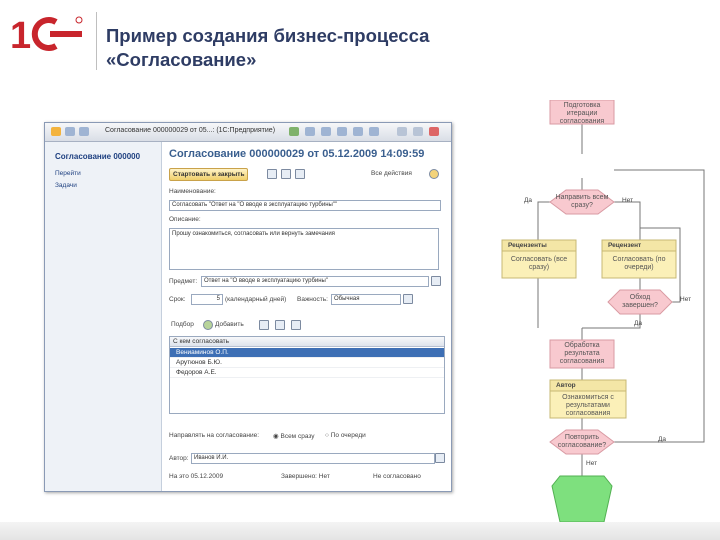  I want to click on description-label: Описание:, so click(185, 219).